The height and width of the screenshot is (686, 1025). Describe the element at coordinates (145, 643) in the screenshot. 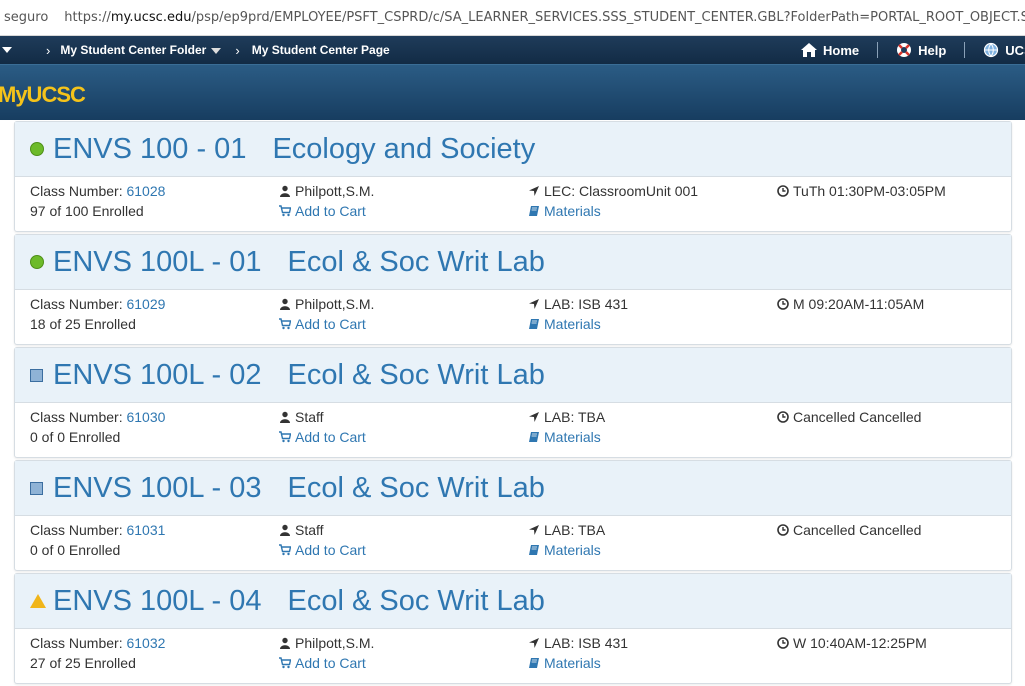

I see `class-number-link: 61032` at that location.